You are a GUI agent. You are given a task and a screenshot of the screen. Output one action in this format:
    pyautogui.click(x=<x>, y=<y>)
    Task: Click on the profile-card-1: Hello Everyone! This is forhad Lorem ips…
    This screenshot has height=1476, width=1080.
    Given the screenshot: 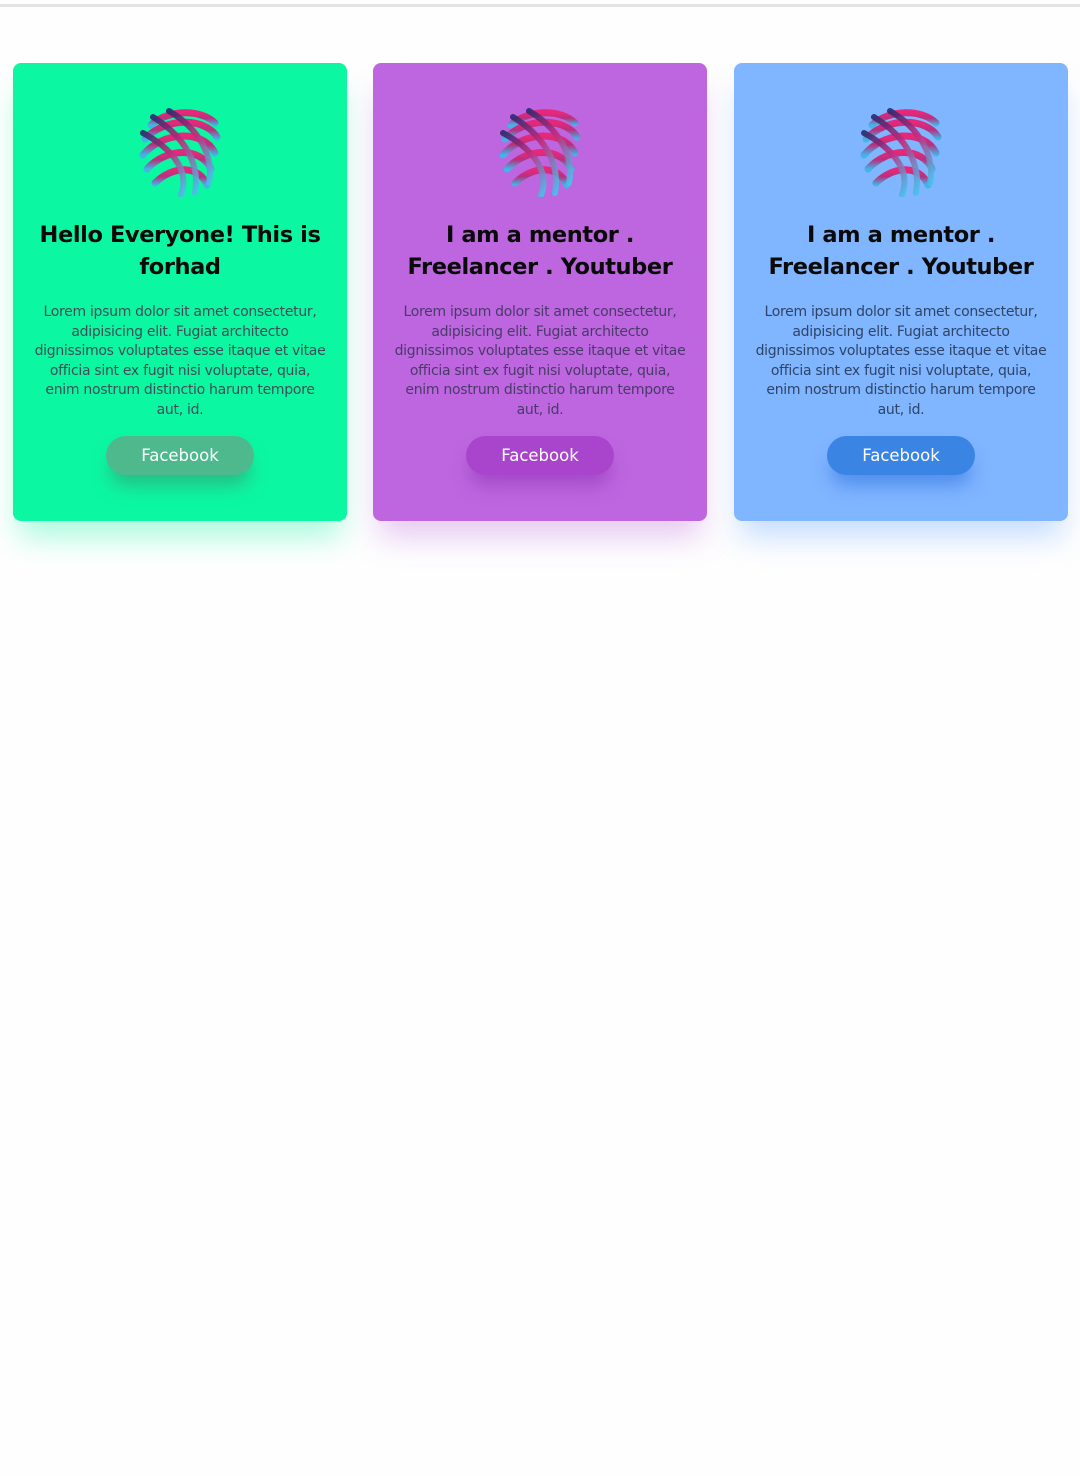 What is the action you would take?
    pyautogui.click(x=180, y=292)
    